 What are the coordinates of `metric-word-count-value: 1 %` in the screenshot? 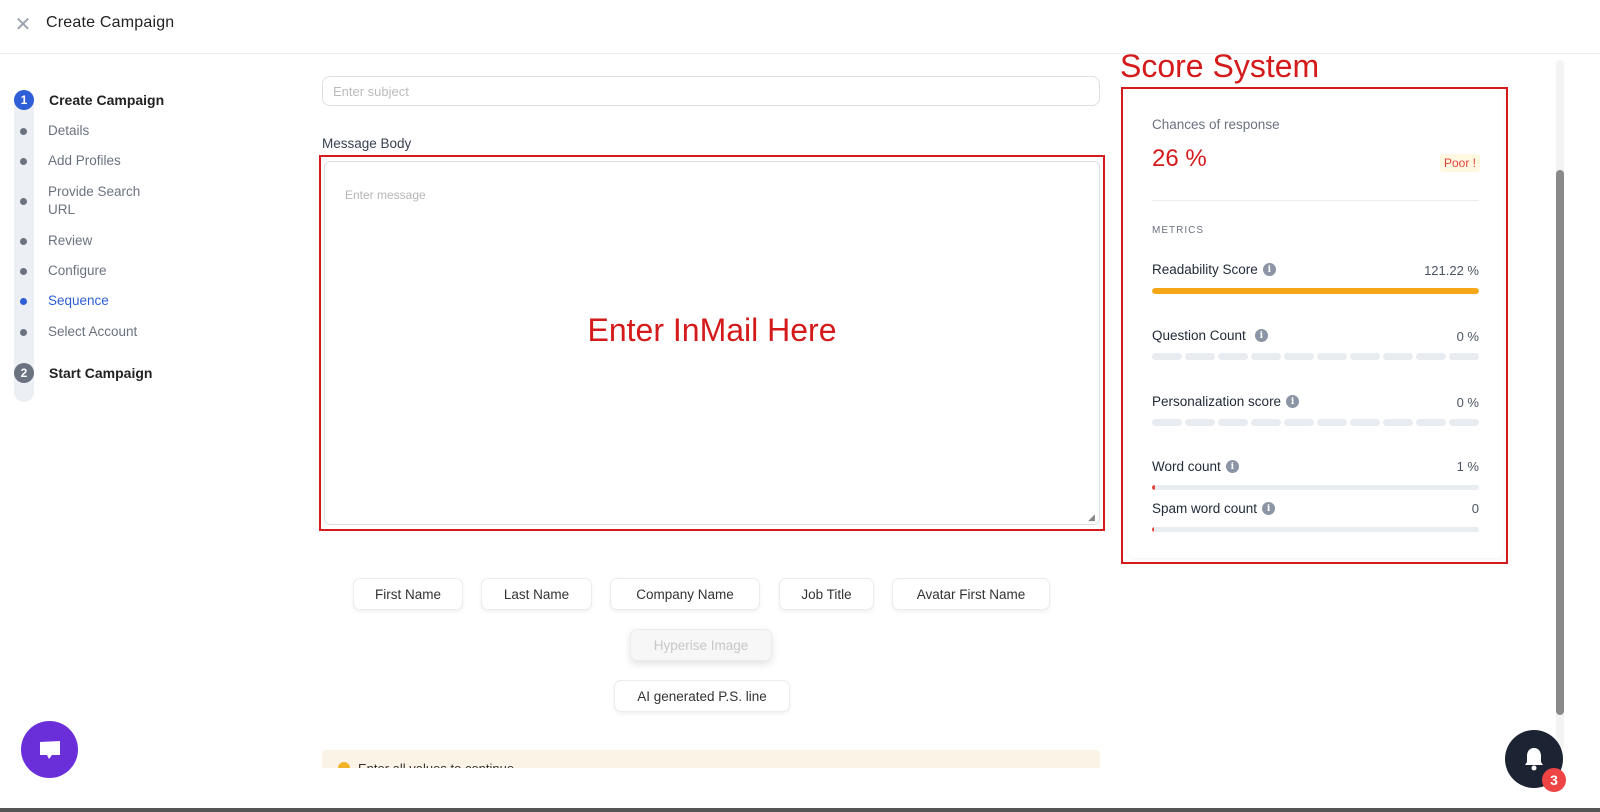 It's located at (1467, 466).